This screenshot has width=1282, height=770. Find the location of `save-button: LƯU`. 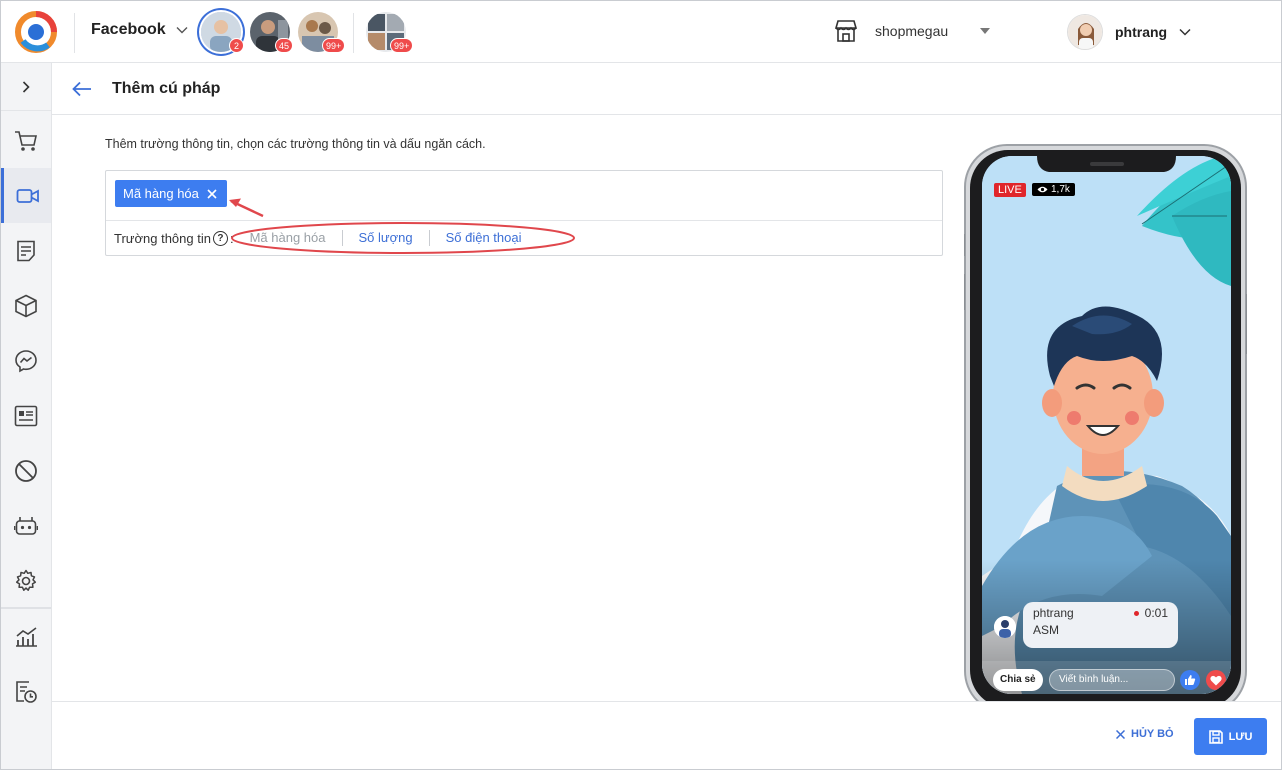

save-button: LƯU is located at coordinates (1230, 736).